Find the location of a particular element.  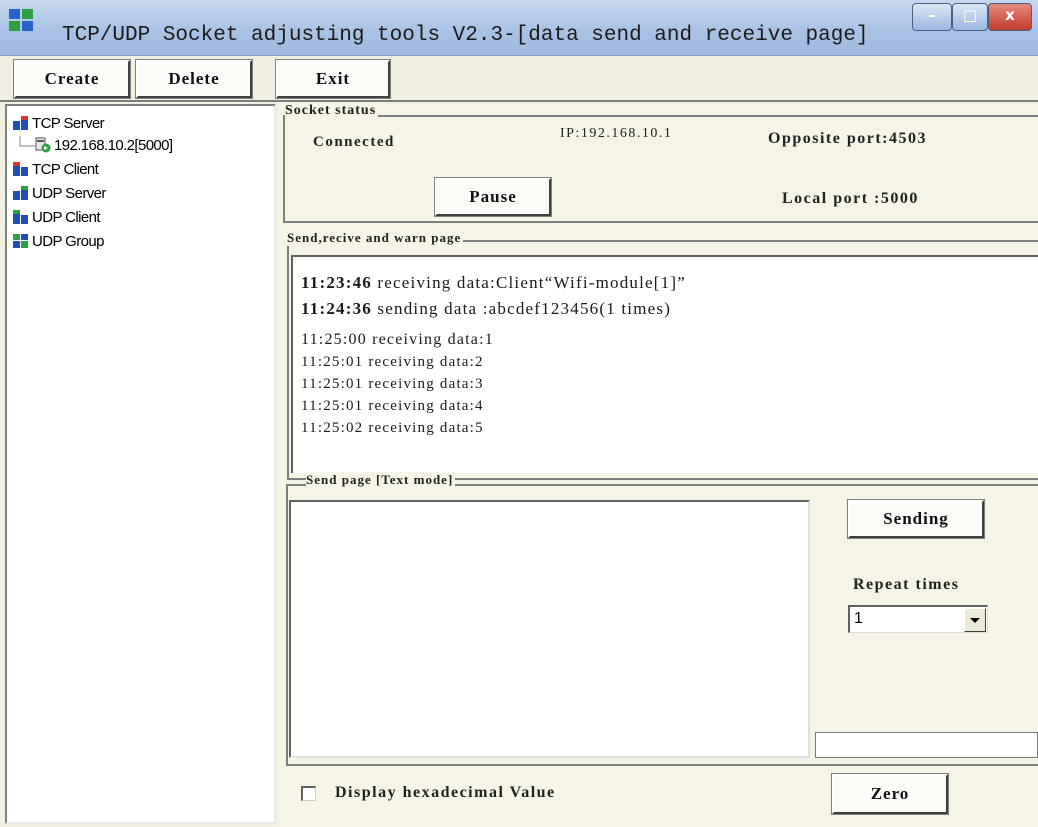

tree-item-label: UDP Server is located at coordinates (69, 193).